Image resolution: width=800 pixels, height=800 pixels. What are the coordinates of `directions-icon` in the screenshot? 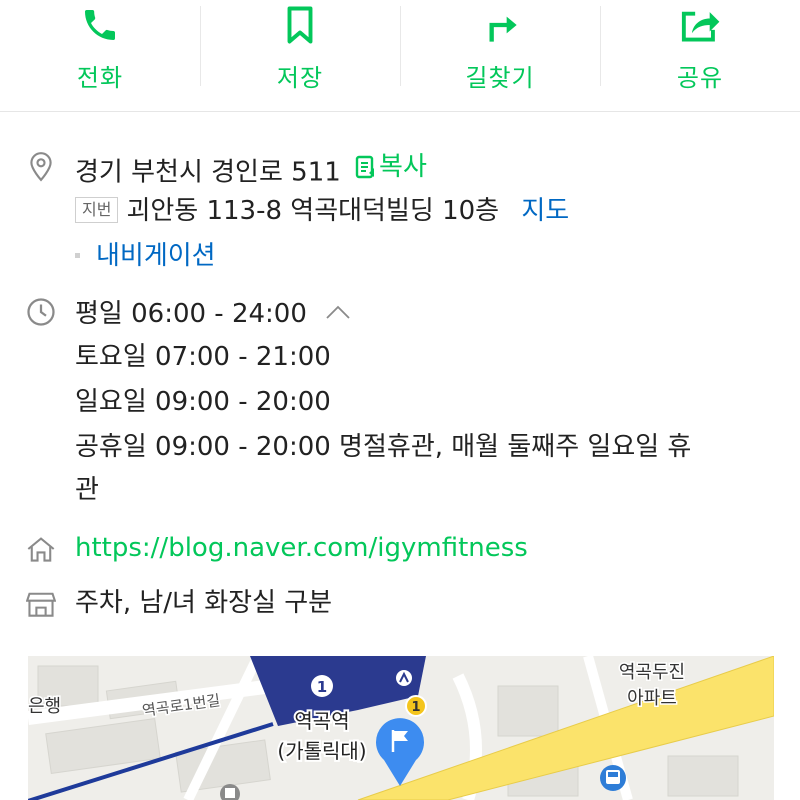 It's located at (500, 25).